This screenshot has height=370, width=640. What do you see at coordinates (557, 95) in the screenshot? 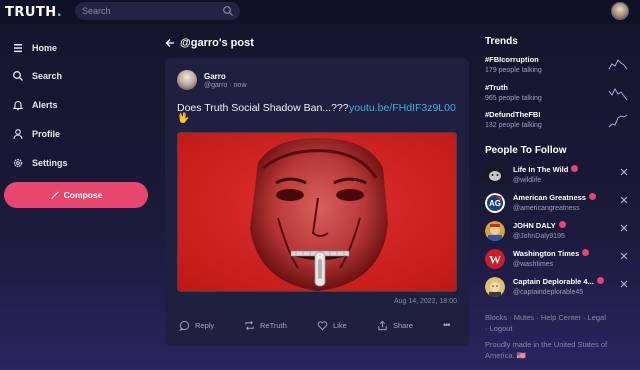
I see `trend-item: #Truth 965 people talking` at bounding box center [557, 95].